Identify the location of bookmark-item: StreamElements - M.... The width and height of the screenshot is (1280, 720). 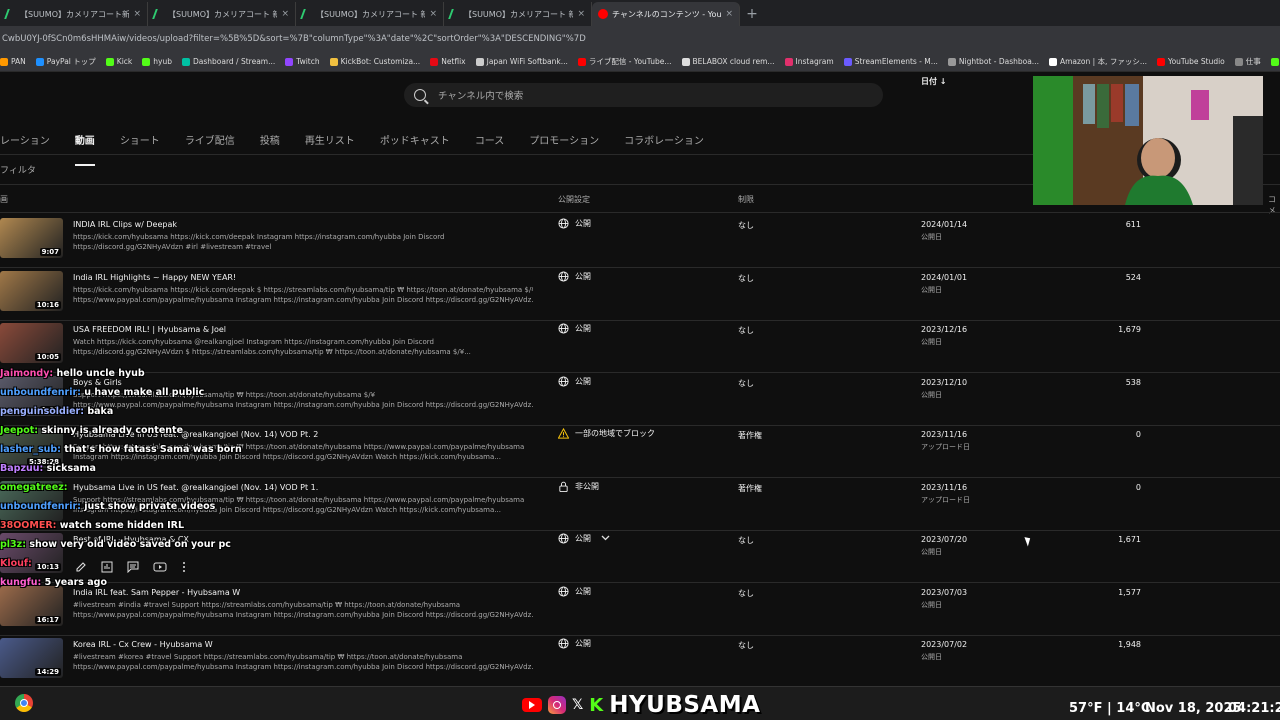
(890, 61).